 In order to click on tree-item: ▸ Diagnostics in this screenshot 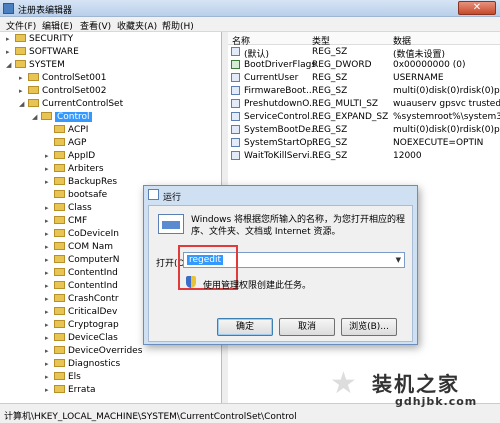, I will do `click(82, 365)`.